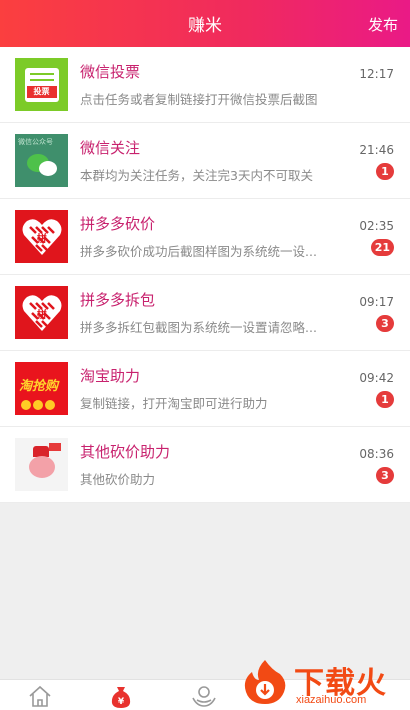  Describe the element at coordinates (35, 142) in the screenshot. I see `thumb-label: 微信公众号` at that location.